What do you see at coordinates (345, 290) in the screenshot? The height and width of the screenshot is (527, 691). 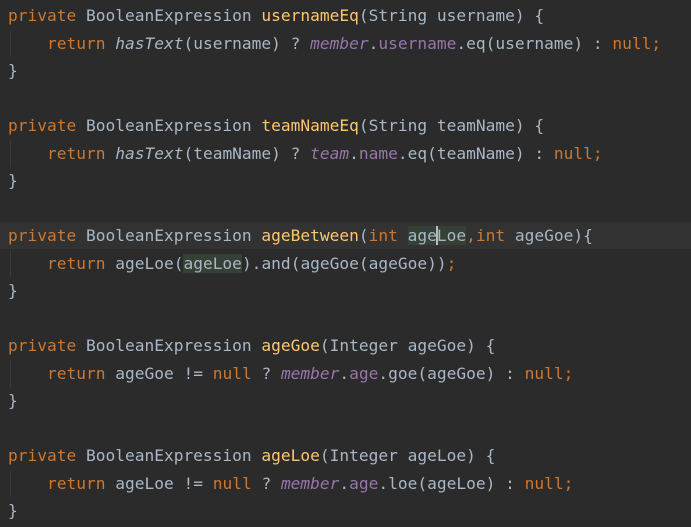 I see `code-line-11: }` at bounding box center [345, 290].